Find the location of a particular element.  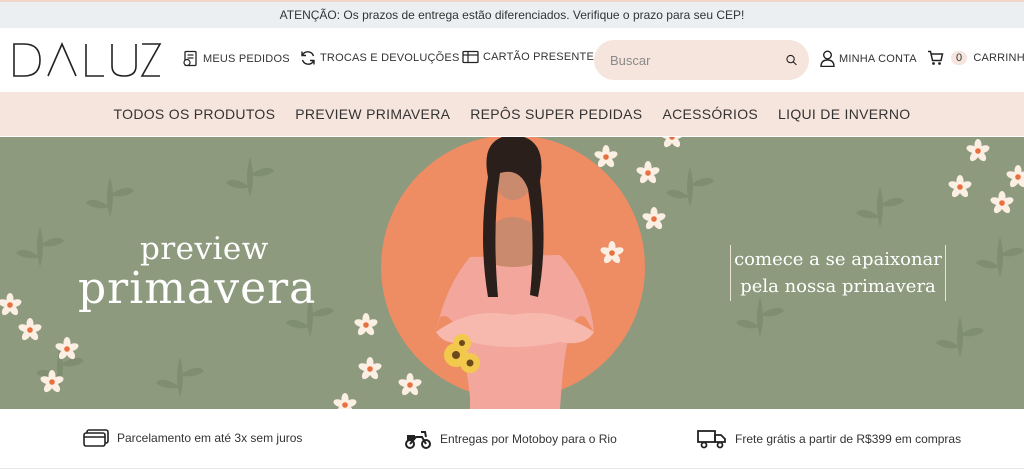

my-orders-label: MEUS PEDIDOS is located at coordinates (246, 58).